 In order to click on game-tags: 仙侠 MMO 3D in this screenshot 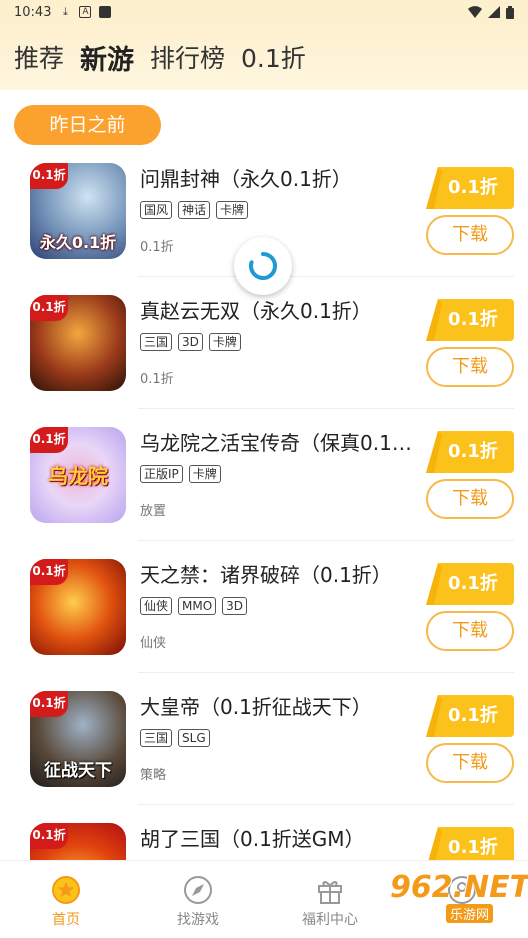, I will do `click(194, 606)`.